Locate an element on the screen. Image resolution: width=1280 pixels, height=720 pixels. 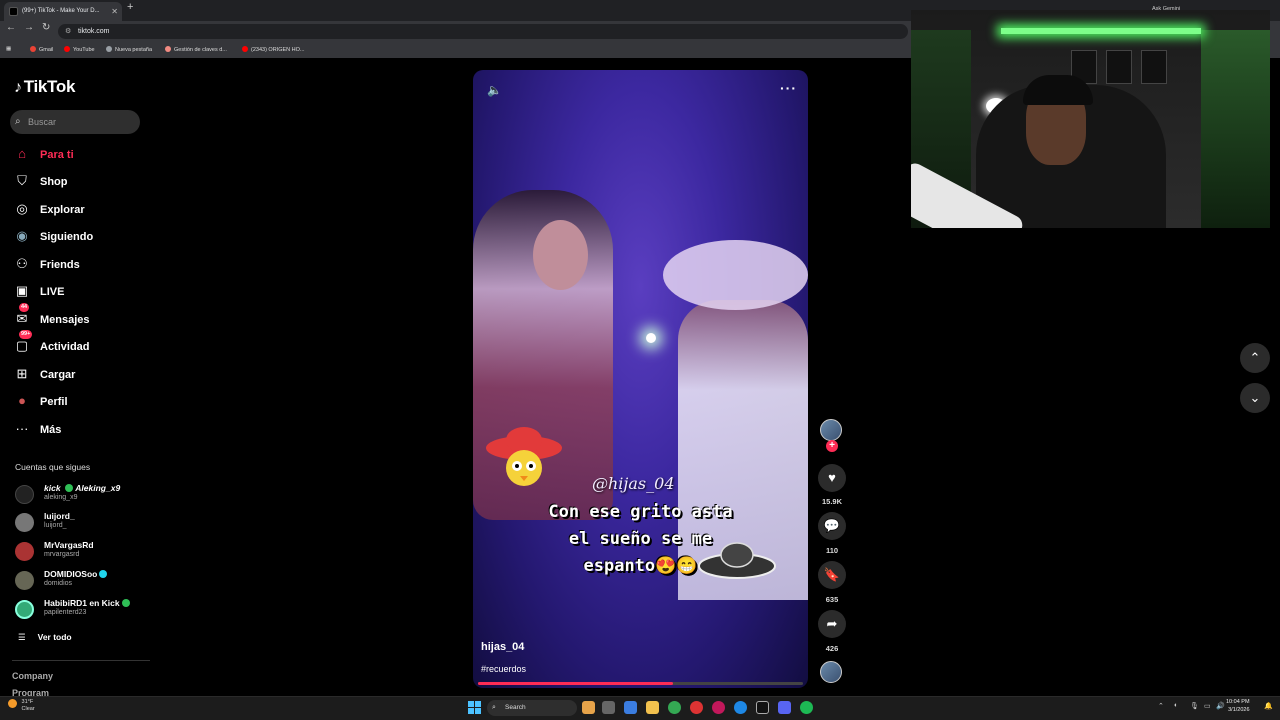
taskbar-search: ⌕ Search is located at coordinates (532, 708).